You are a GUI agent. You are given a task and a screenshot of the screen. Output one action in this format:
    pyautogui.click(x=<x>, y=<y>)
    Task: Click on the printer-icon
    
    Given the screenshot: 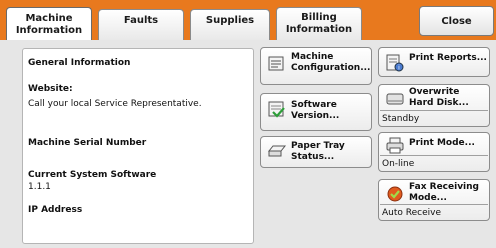 What is the action you would take?
    pyautogui.click(x=395, y=146)
    